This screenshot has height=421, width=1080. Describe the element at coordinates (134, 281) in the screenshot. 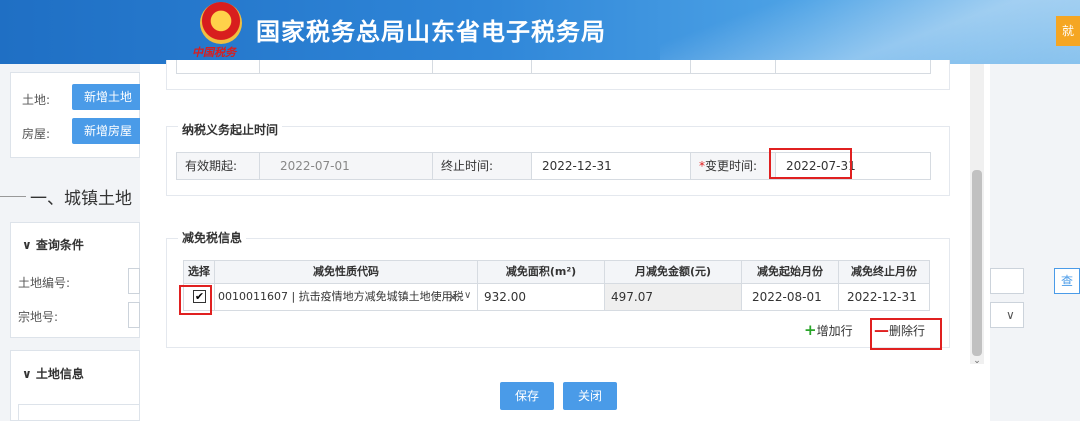

I see `land-no-input` at that location.